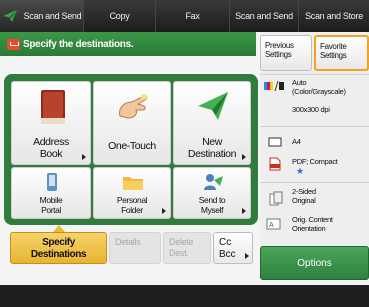  What do you see at coordinates (333, 55) in the screenshot?
I see `favorite-label-2: Settings` at bounding box center [333, 55].